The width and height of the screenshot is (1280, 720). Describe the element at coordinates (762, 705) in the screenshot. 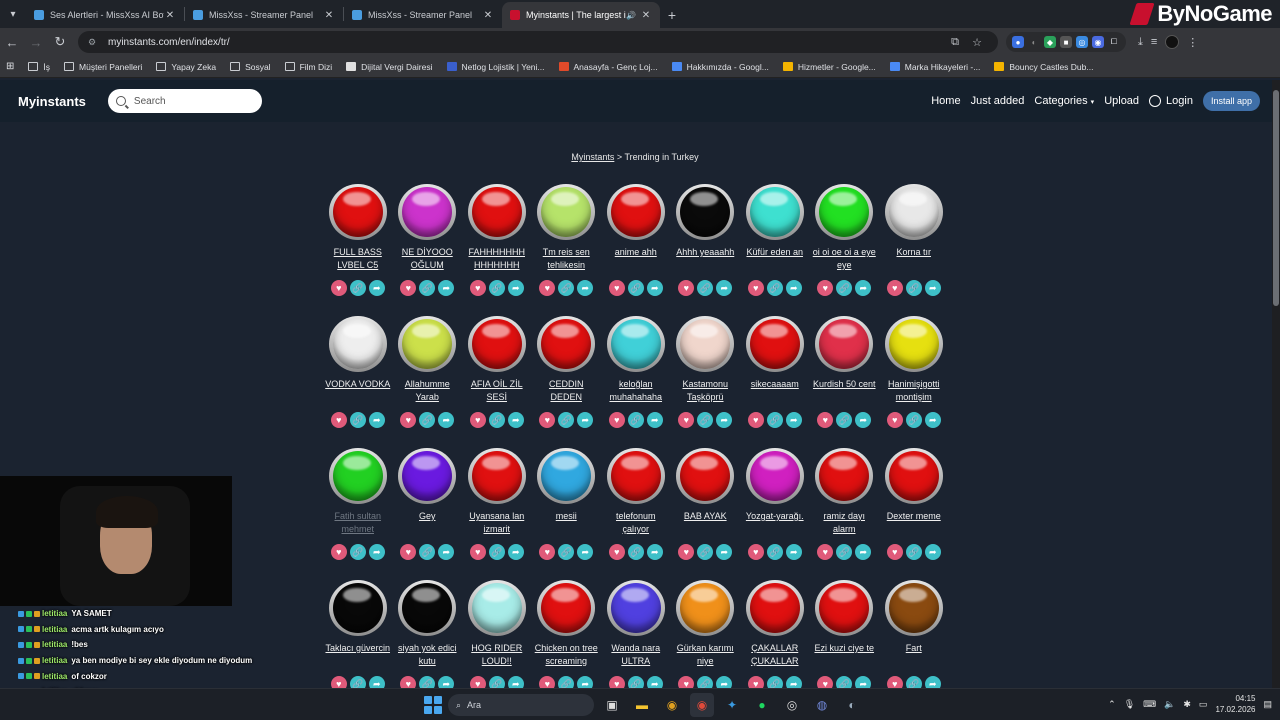

I see `spotify-icon: ●` at that location.